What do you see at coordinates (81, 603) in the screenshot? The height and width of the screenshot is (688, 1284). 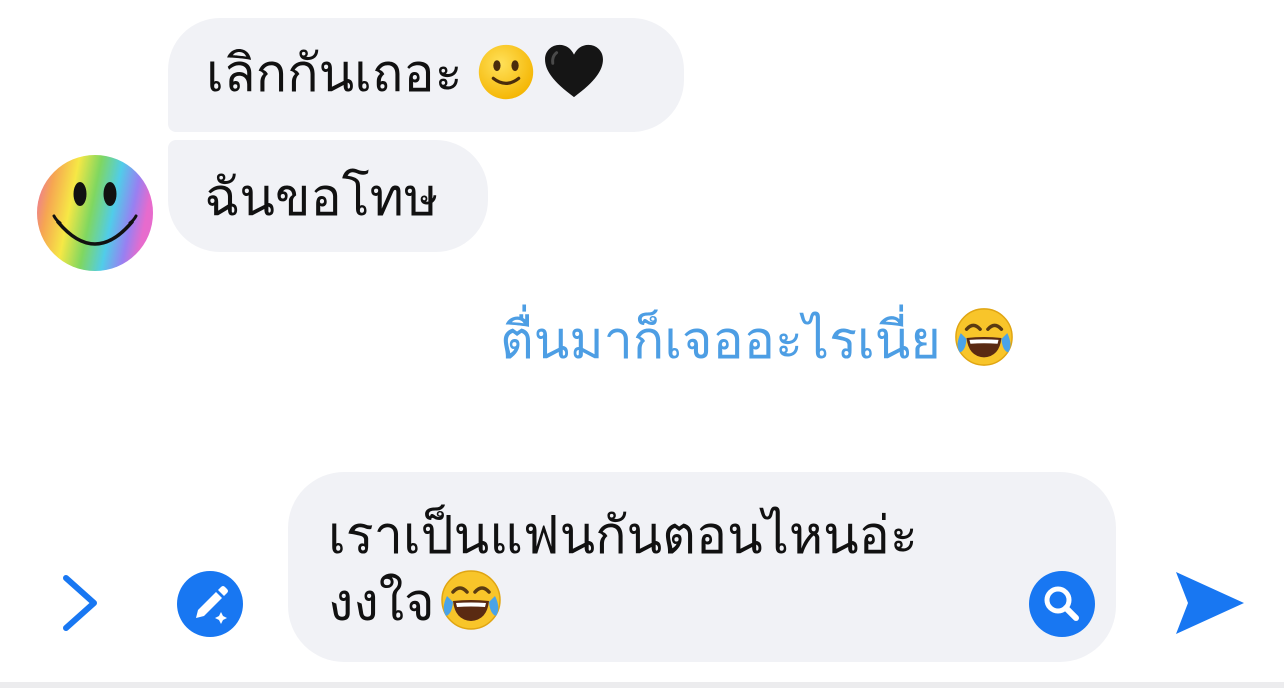 I see `chevron-right-icon` at bounding box center [81, 603].